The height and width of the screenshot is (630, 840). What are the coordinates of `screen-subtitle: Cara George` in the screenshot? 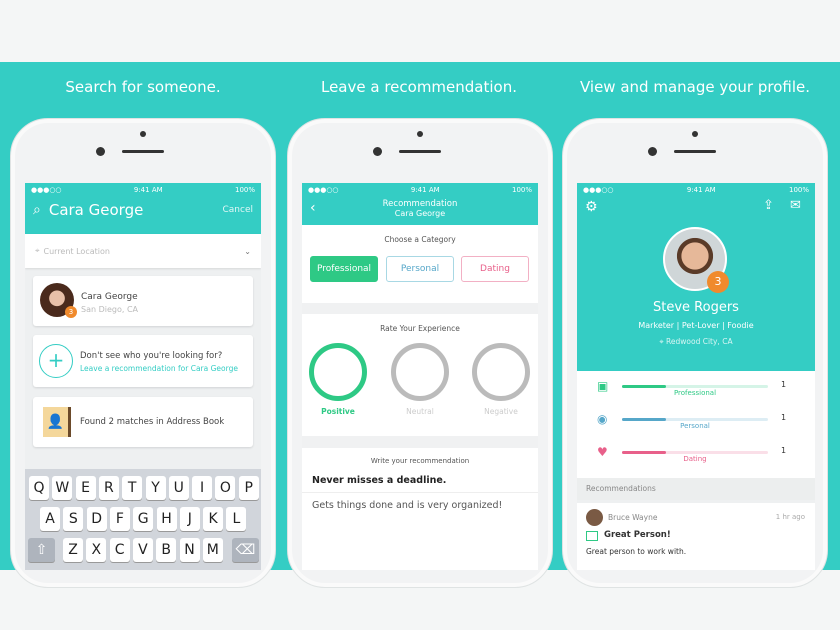 It's located at (420, 213).